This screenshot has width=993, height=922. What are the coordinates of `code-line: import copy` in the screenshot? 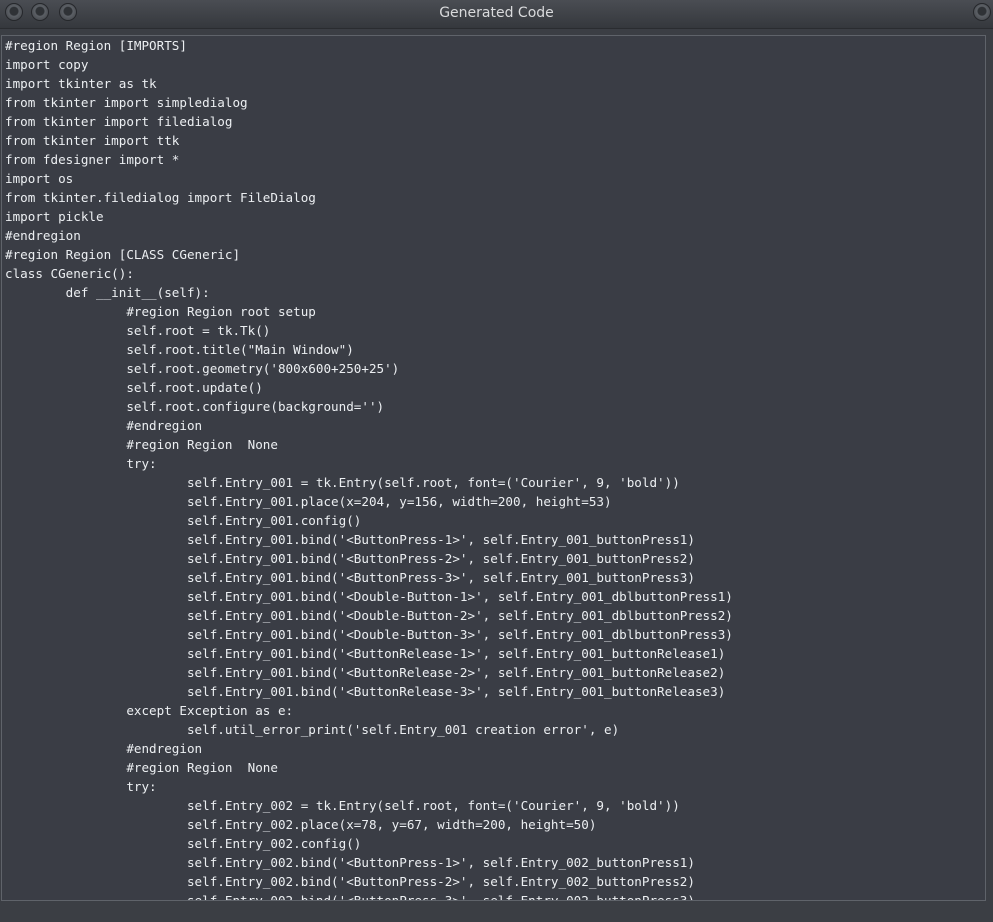 It's located at (493, 64).